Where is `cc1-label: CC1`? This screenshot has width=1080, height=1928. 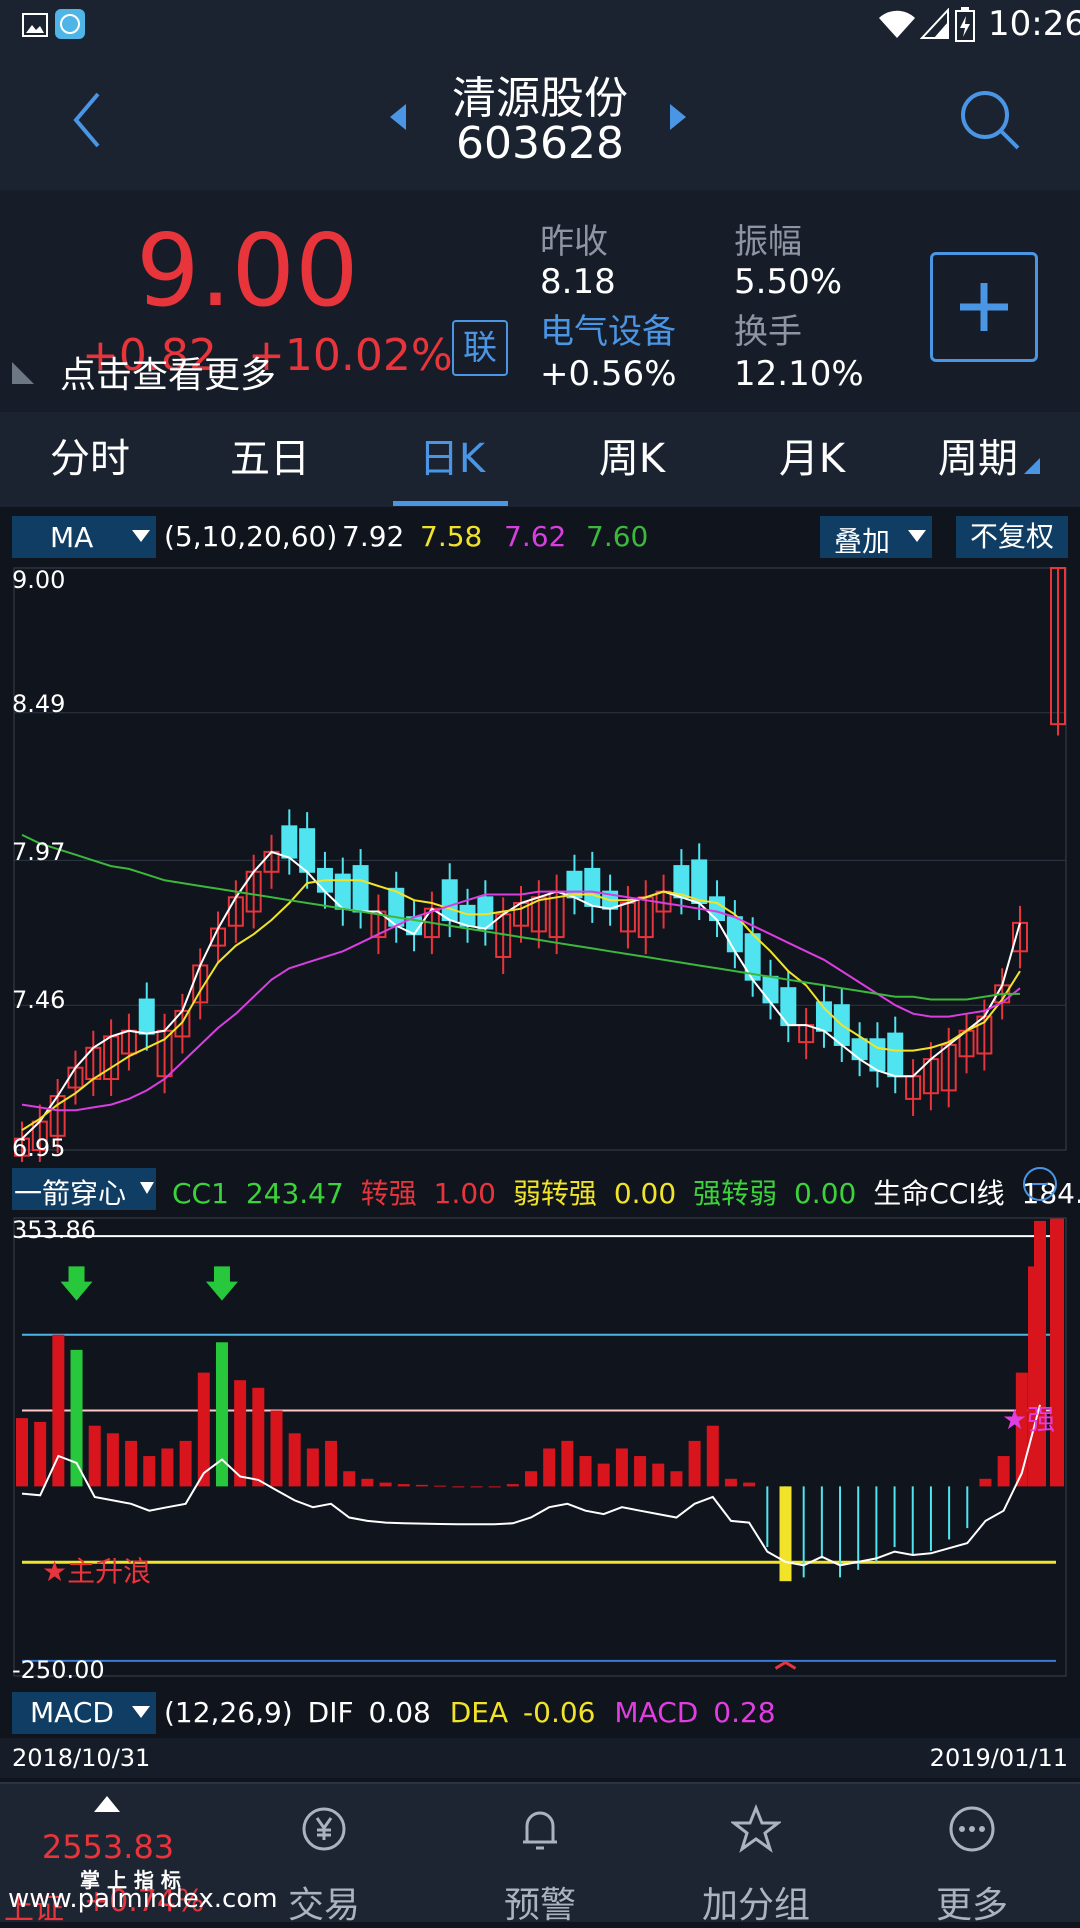 cc1-label: CC1 is located at coordinates (200, 1193).